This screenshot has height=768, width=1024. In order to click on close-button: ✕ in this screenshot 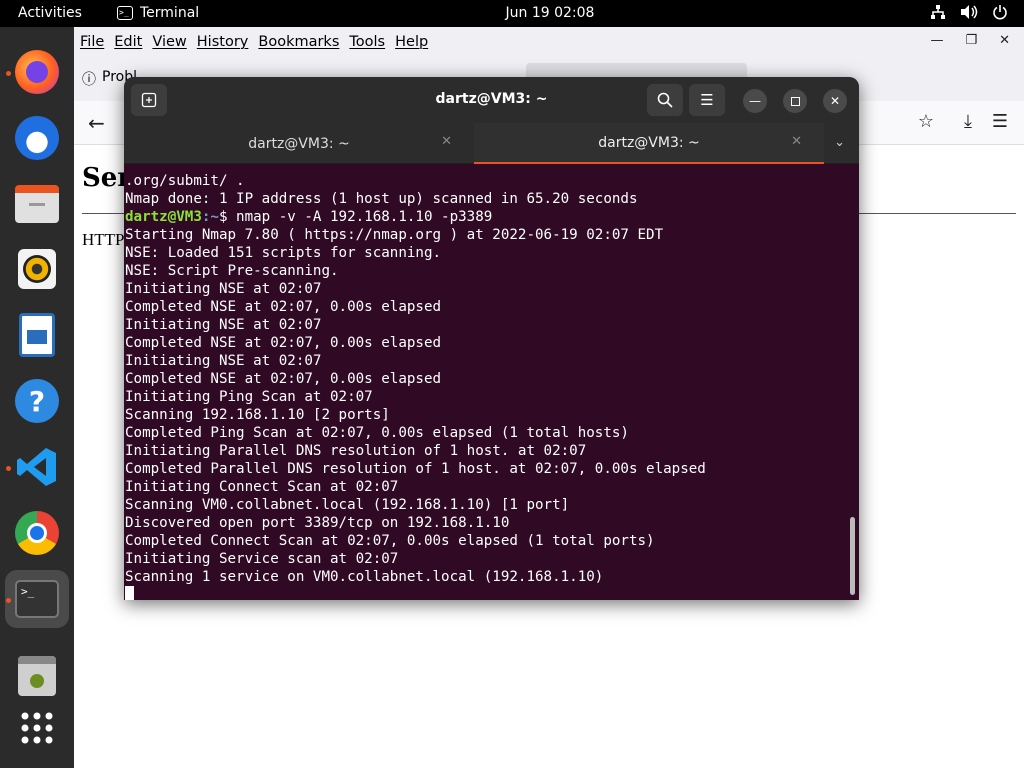, I will do `click(835, 101)`.